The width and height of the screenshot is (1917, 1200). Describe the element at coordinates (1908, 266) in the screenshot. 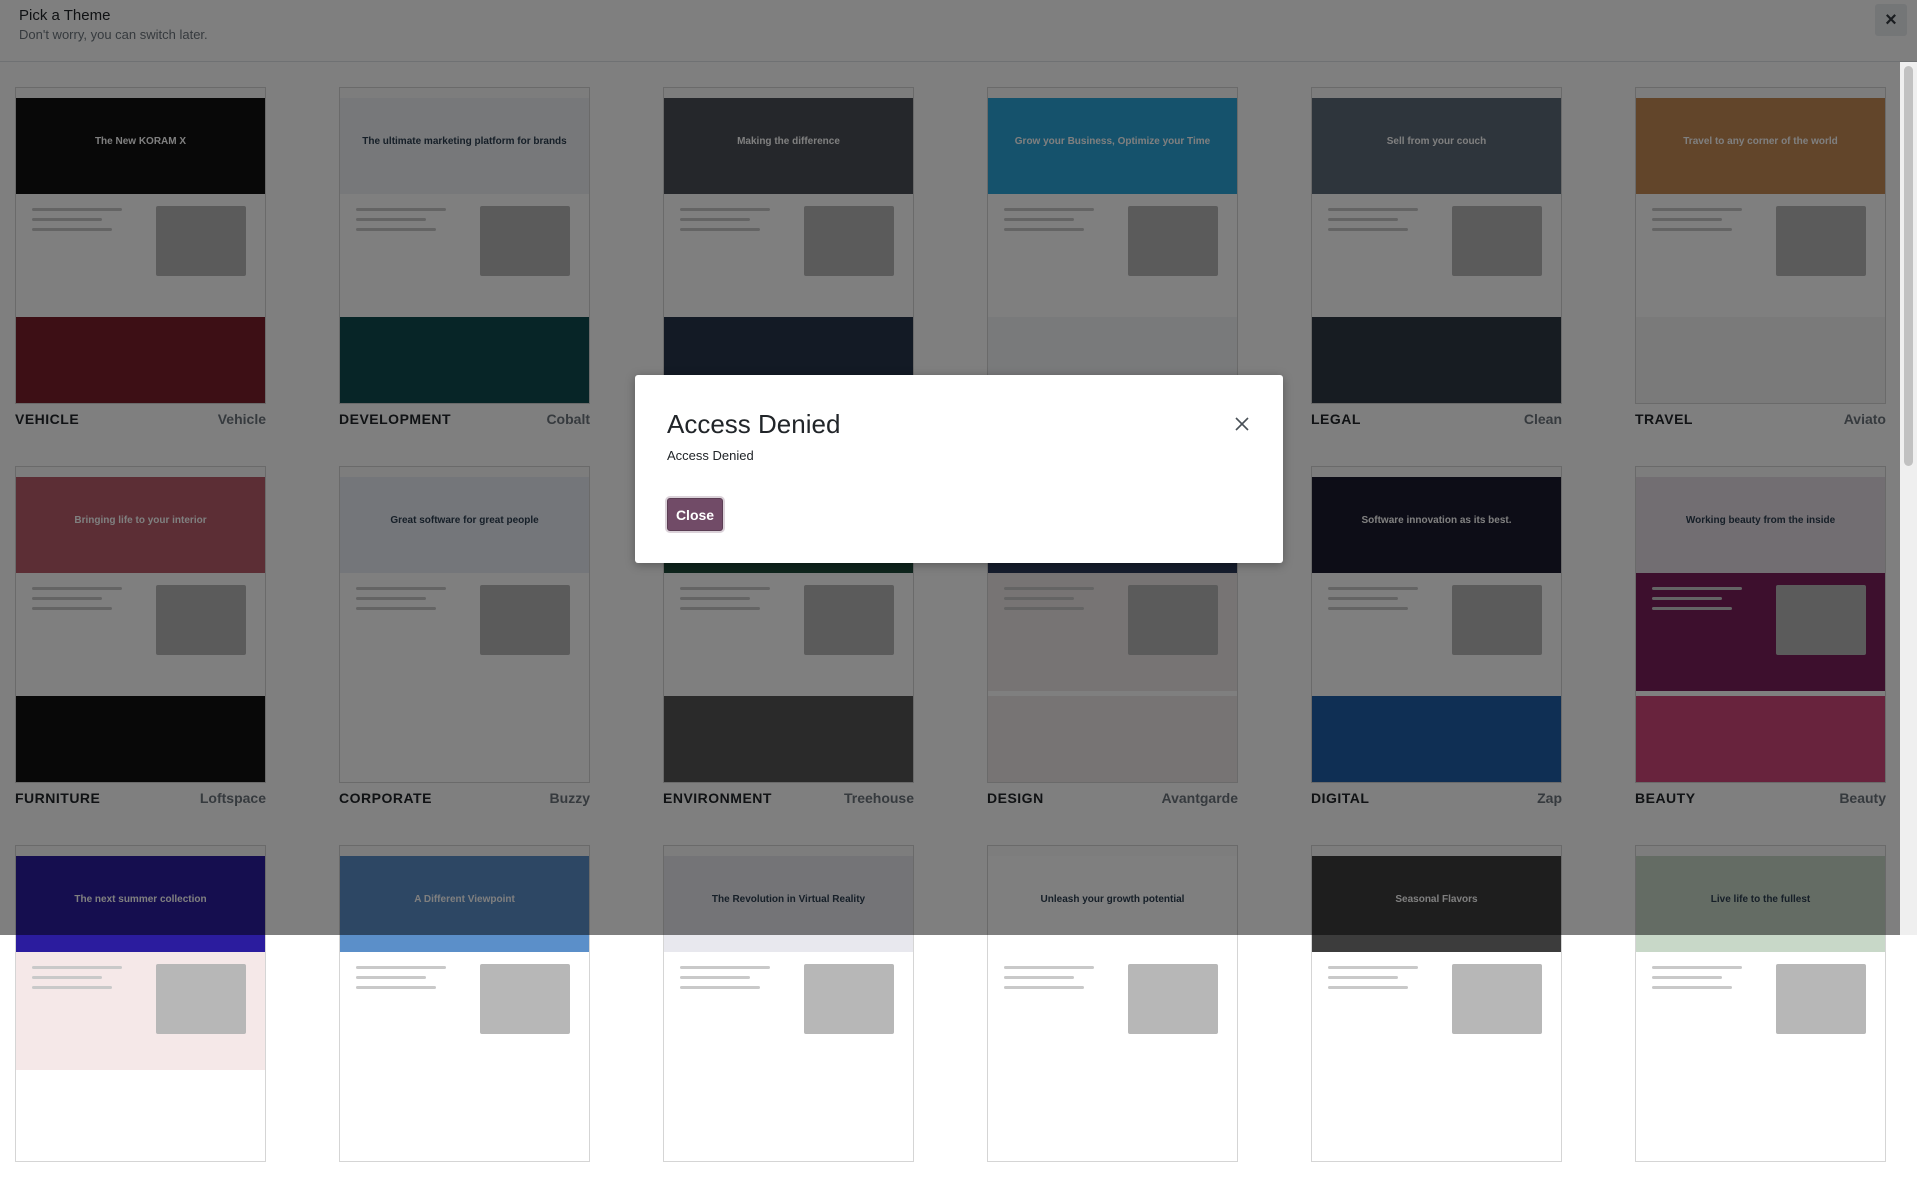

I see `scrollbar-thumb` at that location.